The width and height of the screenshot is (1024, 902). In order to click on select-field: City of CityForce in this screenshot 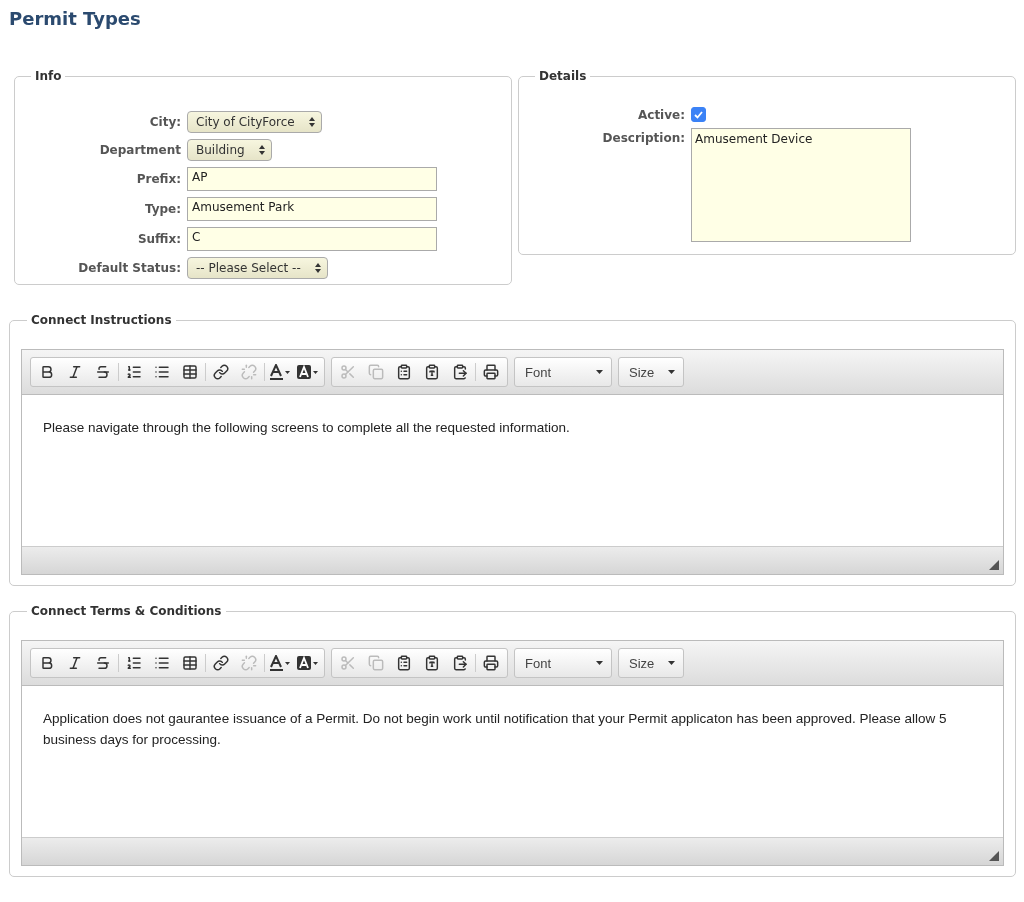, I will do `click(254, 122)`.